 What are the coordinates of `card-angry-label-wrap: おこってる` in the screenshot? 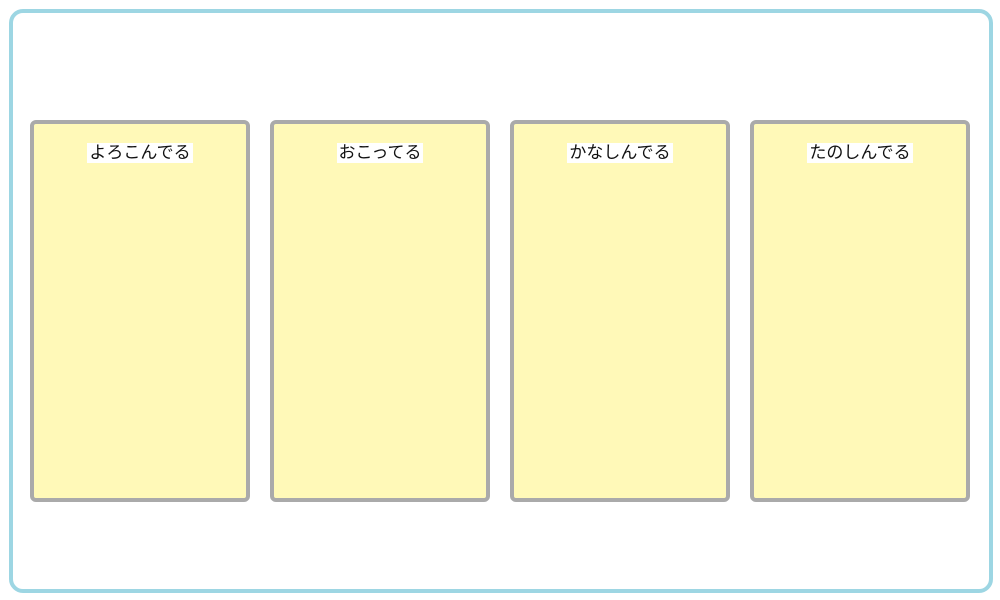 It's located at (380, 153).